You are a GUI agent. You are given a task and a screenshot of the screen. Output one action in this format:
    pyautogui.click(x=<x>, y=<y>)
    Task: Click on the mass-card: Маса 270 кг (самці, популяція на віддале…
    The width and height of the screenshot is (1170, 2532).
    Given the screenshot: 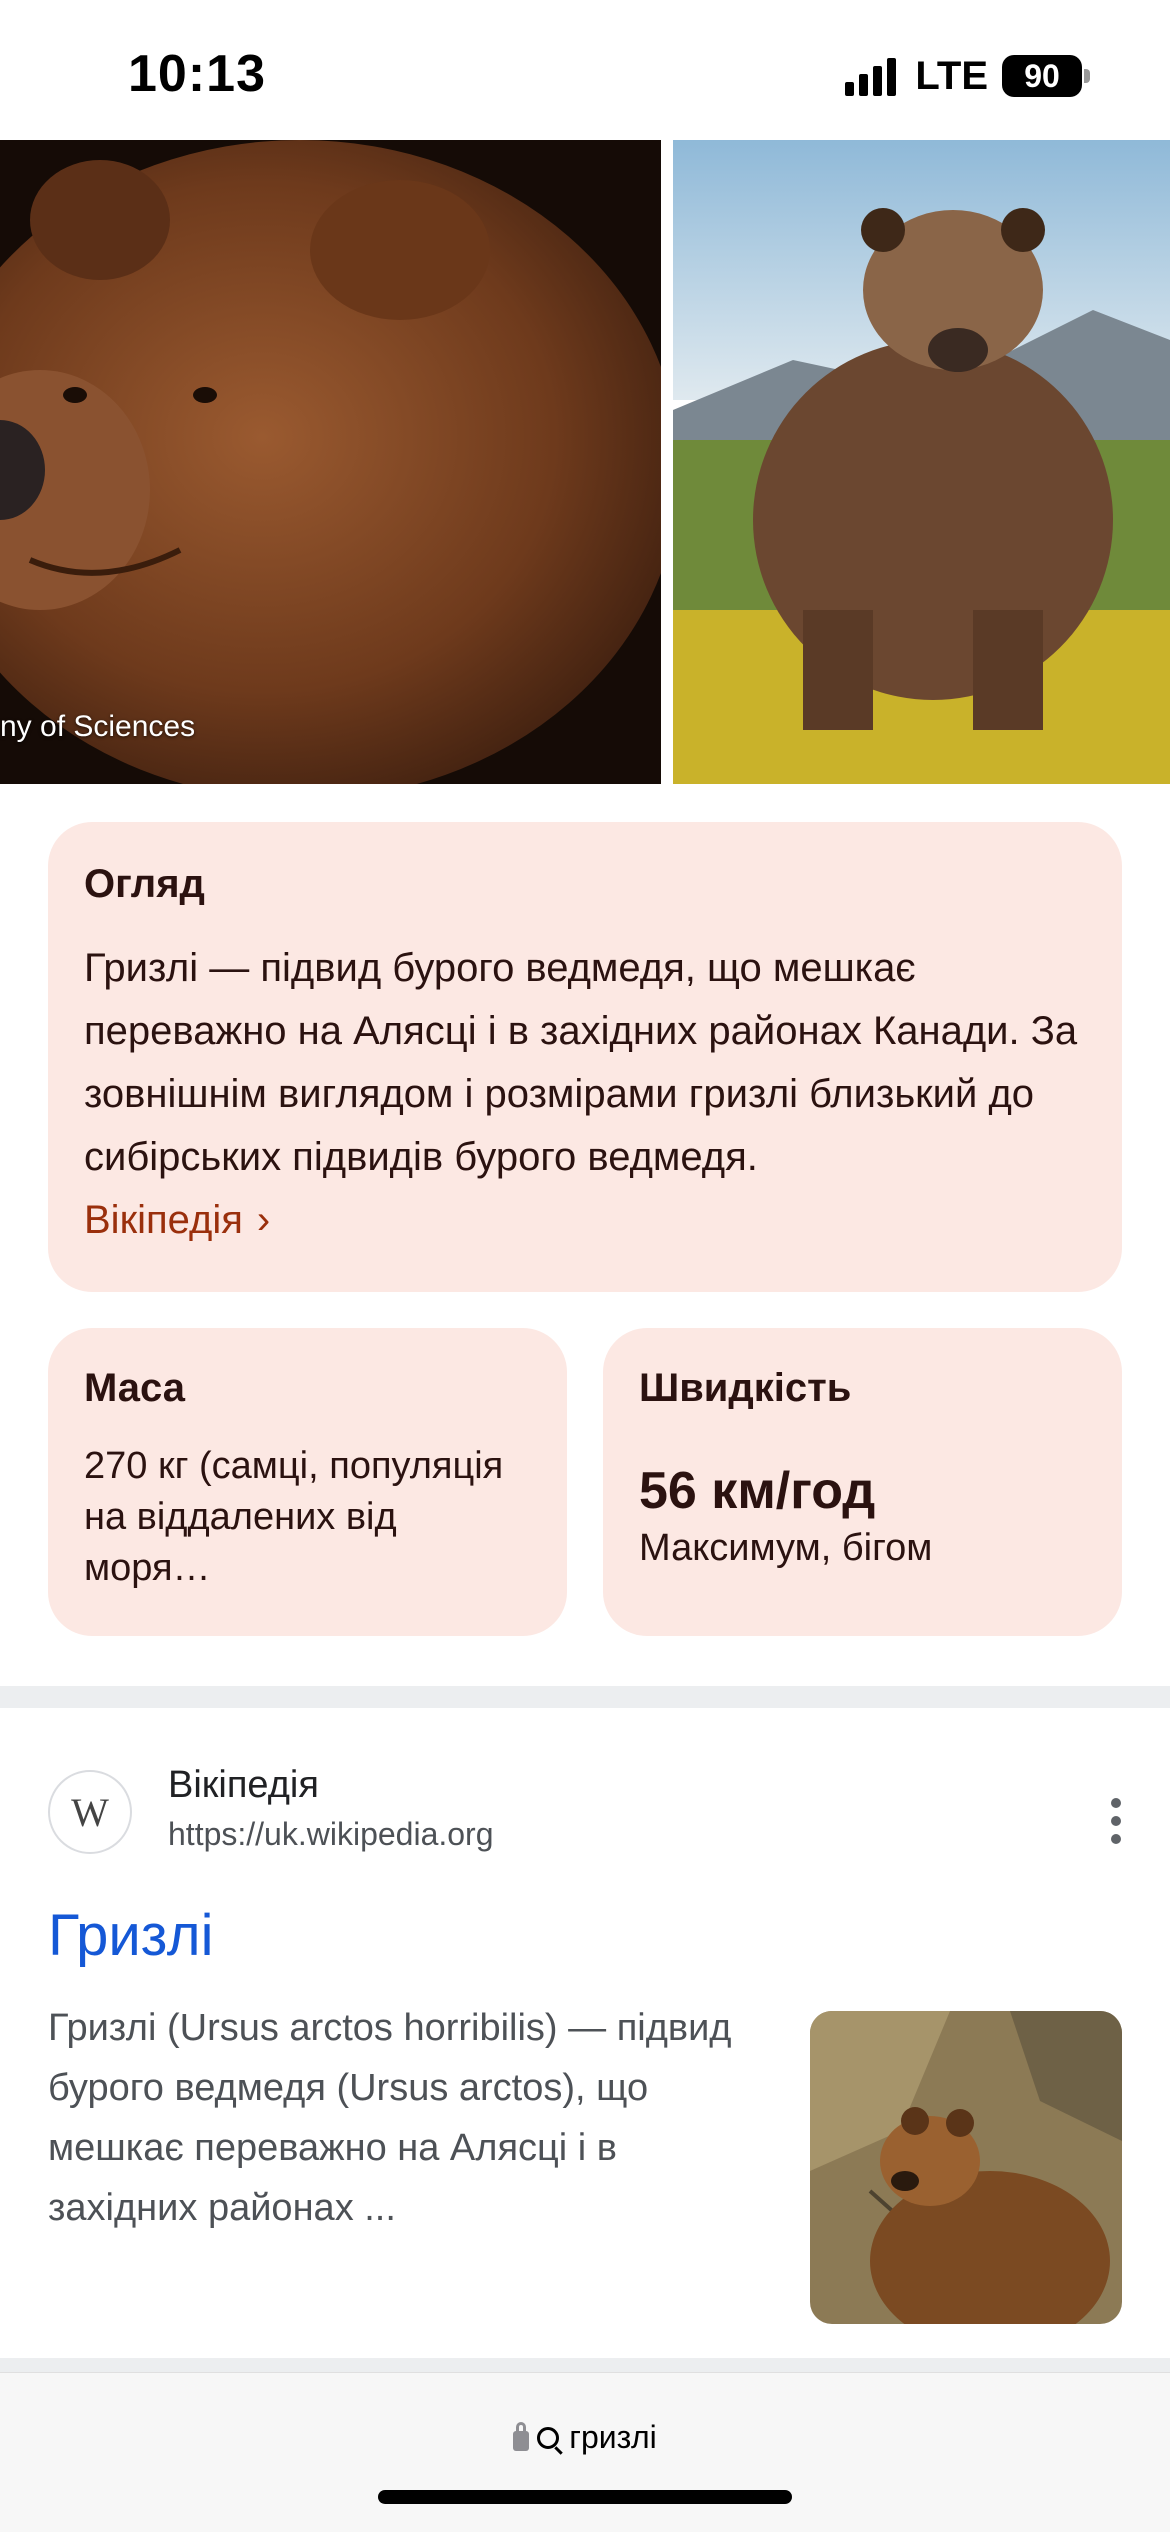 What is the action you would take?
    pyautogui.click(x=307, y=1482)
    